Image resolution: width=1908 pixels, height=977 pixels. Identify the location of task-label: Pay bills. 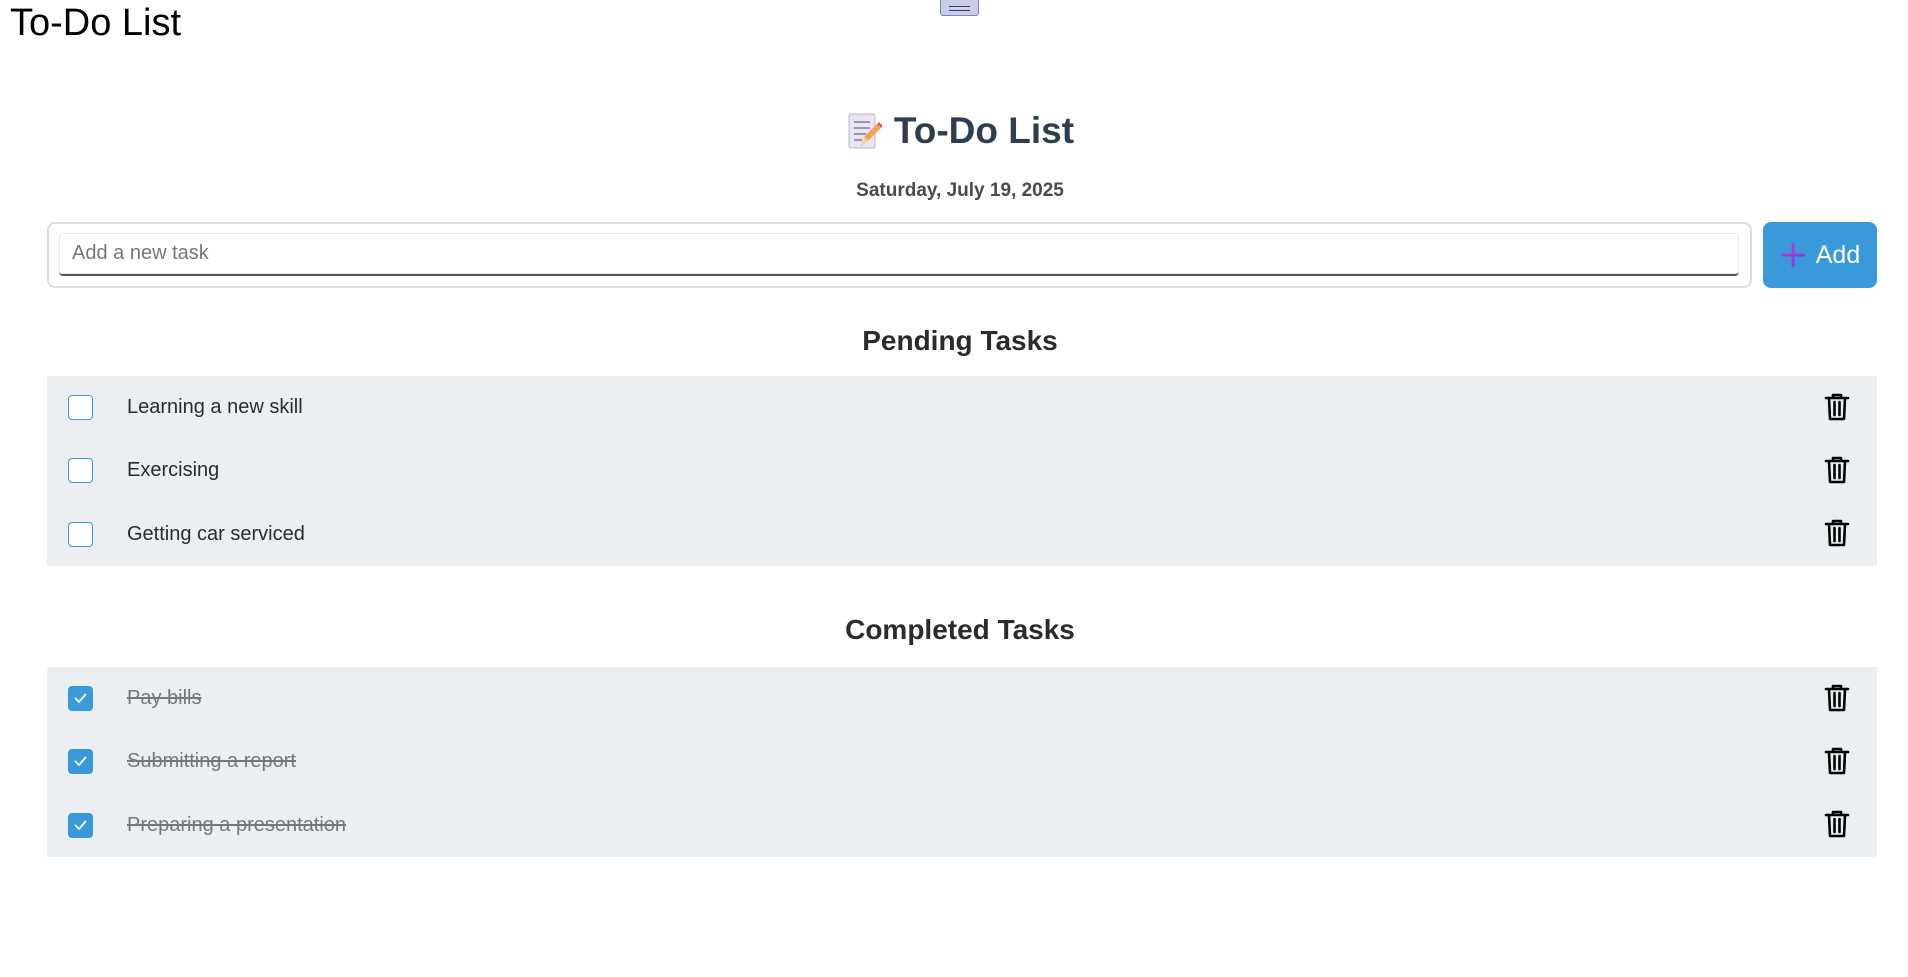
(164, 698).